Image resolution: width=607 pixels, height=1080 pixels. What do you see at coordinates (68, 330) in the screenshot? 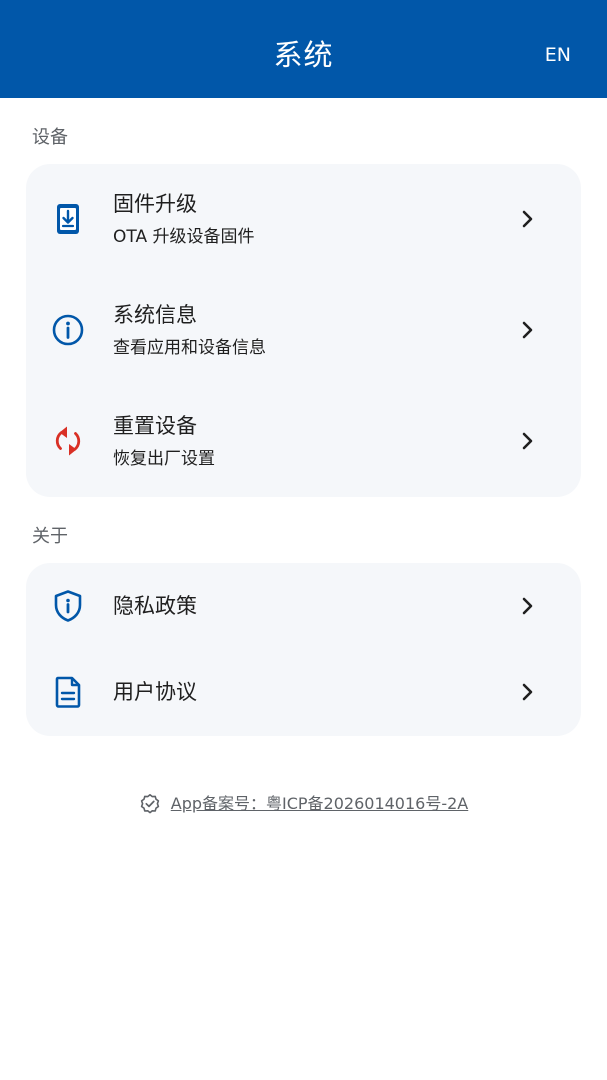
I see `info-icon` at bounding box center [68, 330].